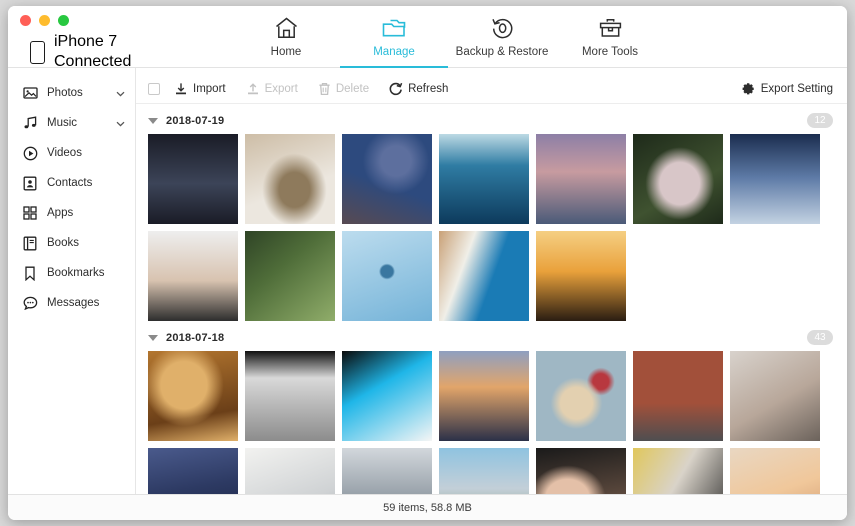 The image size is (855, 526). I want to click on sidebar-item-contacts-label: Contacts, so click(70, 183).